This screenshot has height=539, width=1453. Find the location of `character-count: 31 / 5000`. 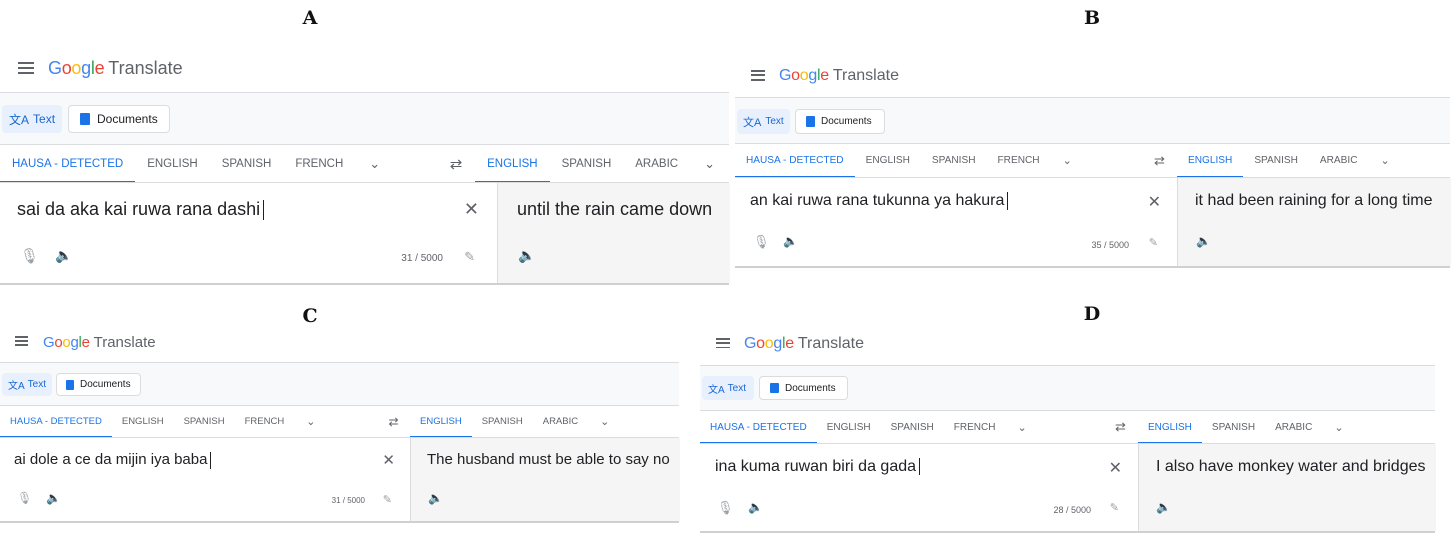

character-count: 31 / 5000 is located at coordinates (422, 258).